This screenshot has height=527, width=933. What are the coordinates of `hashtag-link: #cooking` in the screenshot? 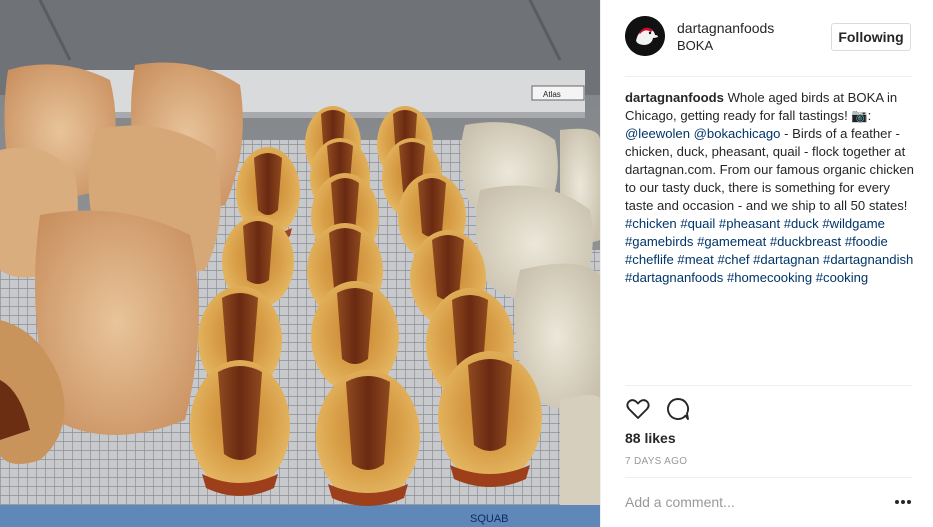 It's located at (842, 277).